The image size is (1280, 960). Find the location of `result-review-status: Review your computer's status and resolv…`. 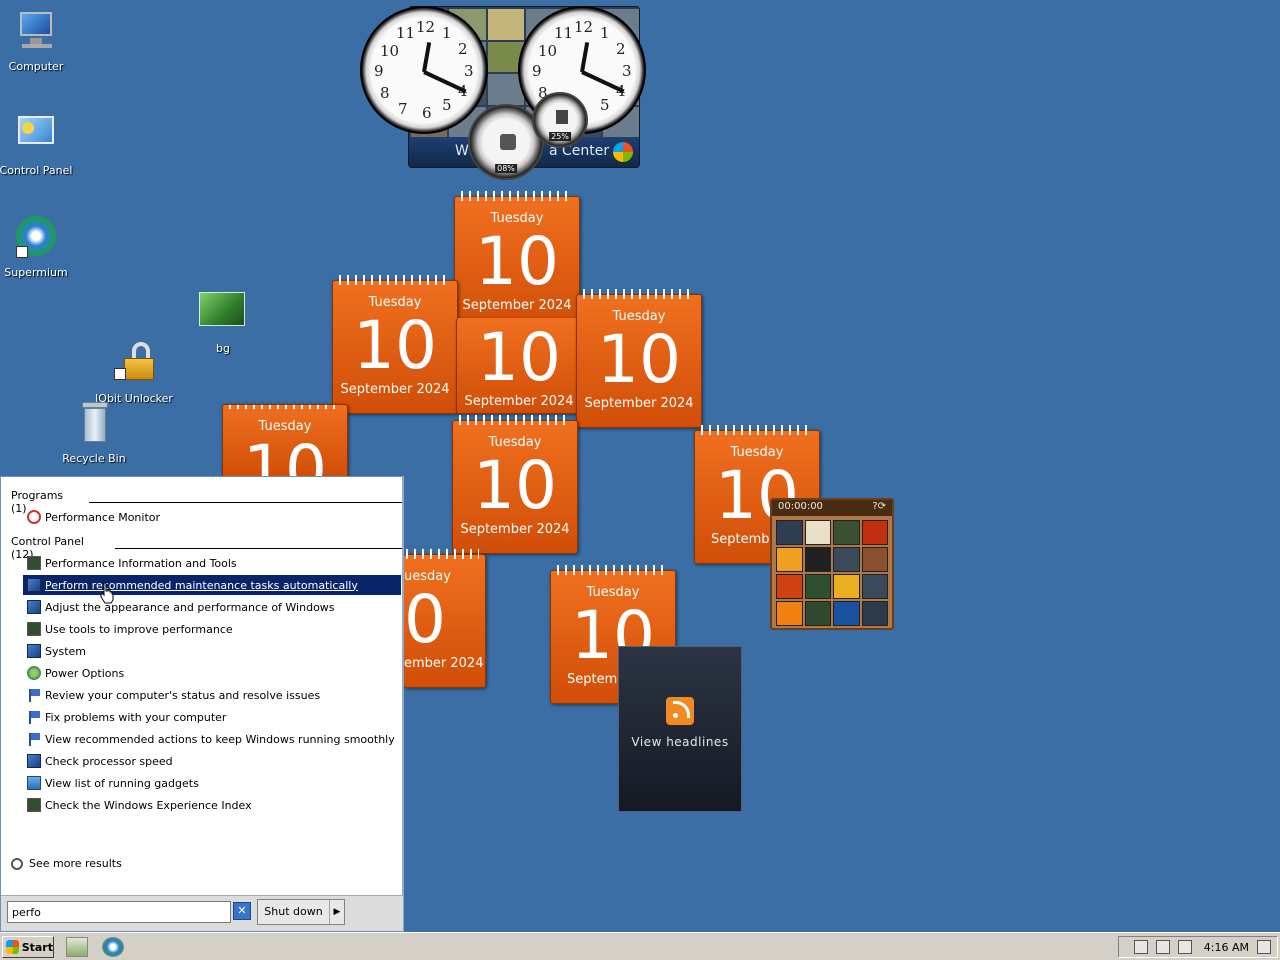

result-review-status: Review your computer's status and resolv… is located at coordinates (212, 695).